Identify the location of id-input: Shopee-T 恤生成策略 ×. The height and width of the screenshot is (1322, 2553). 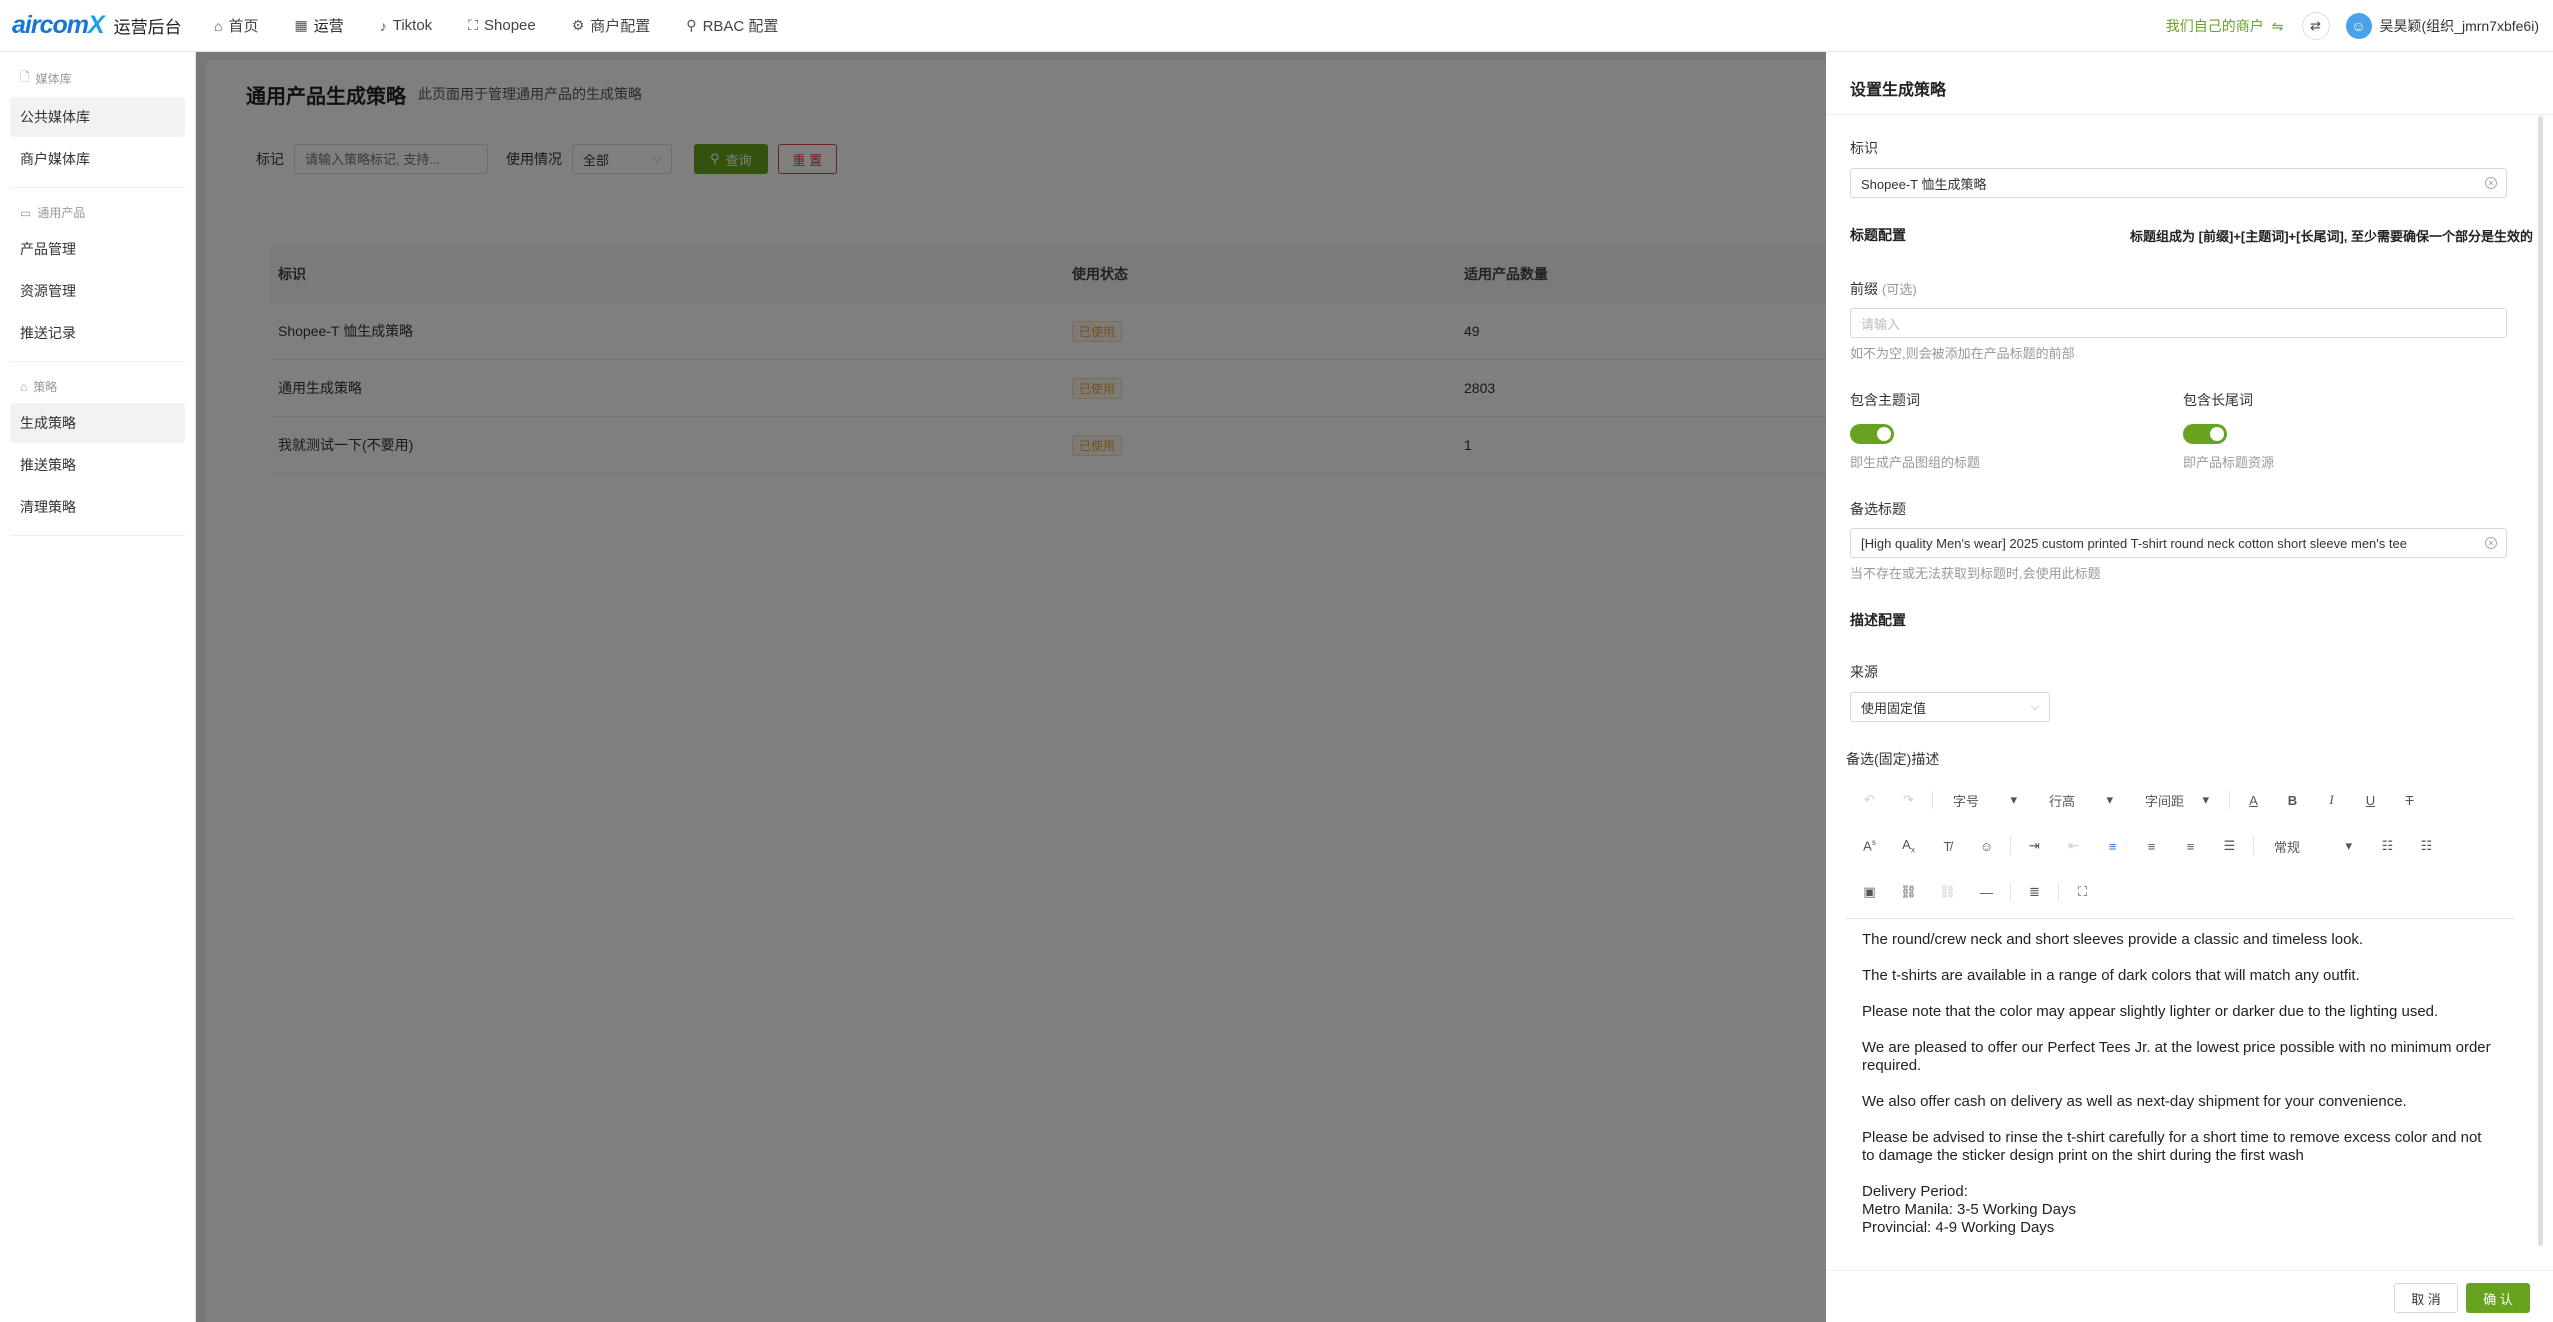
(2178, 183).